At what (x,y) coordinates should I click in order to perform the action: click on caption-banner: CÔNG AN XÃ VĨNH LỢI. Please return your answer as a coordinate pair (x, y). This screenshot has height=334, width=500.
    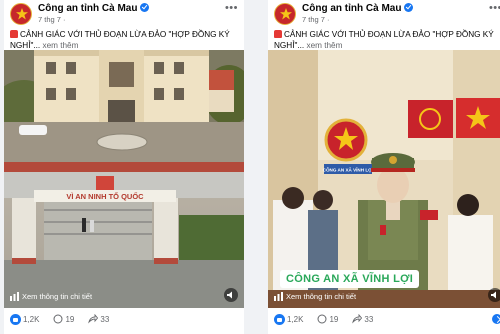
    Looking at the image, I should click on (350, 279).